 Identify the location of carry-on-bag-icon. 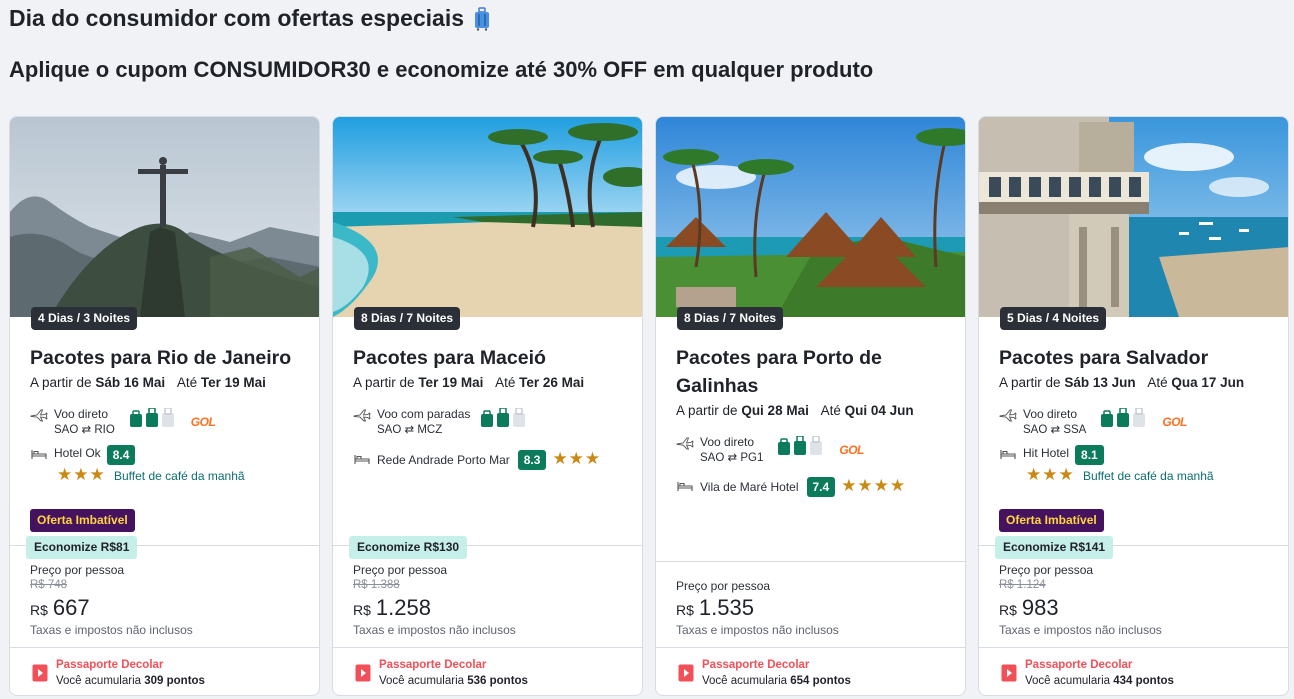
(800, 445).